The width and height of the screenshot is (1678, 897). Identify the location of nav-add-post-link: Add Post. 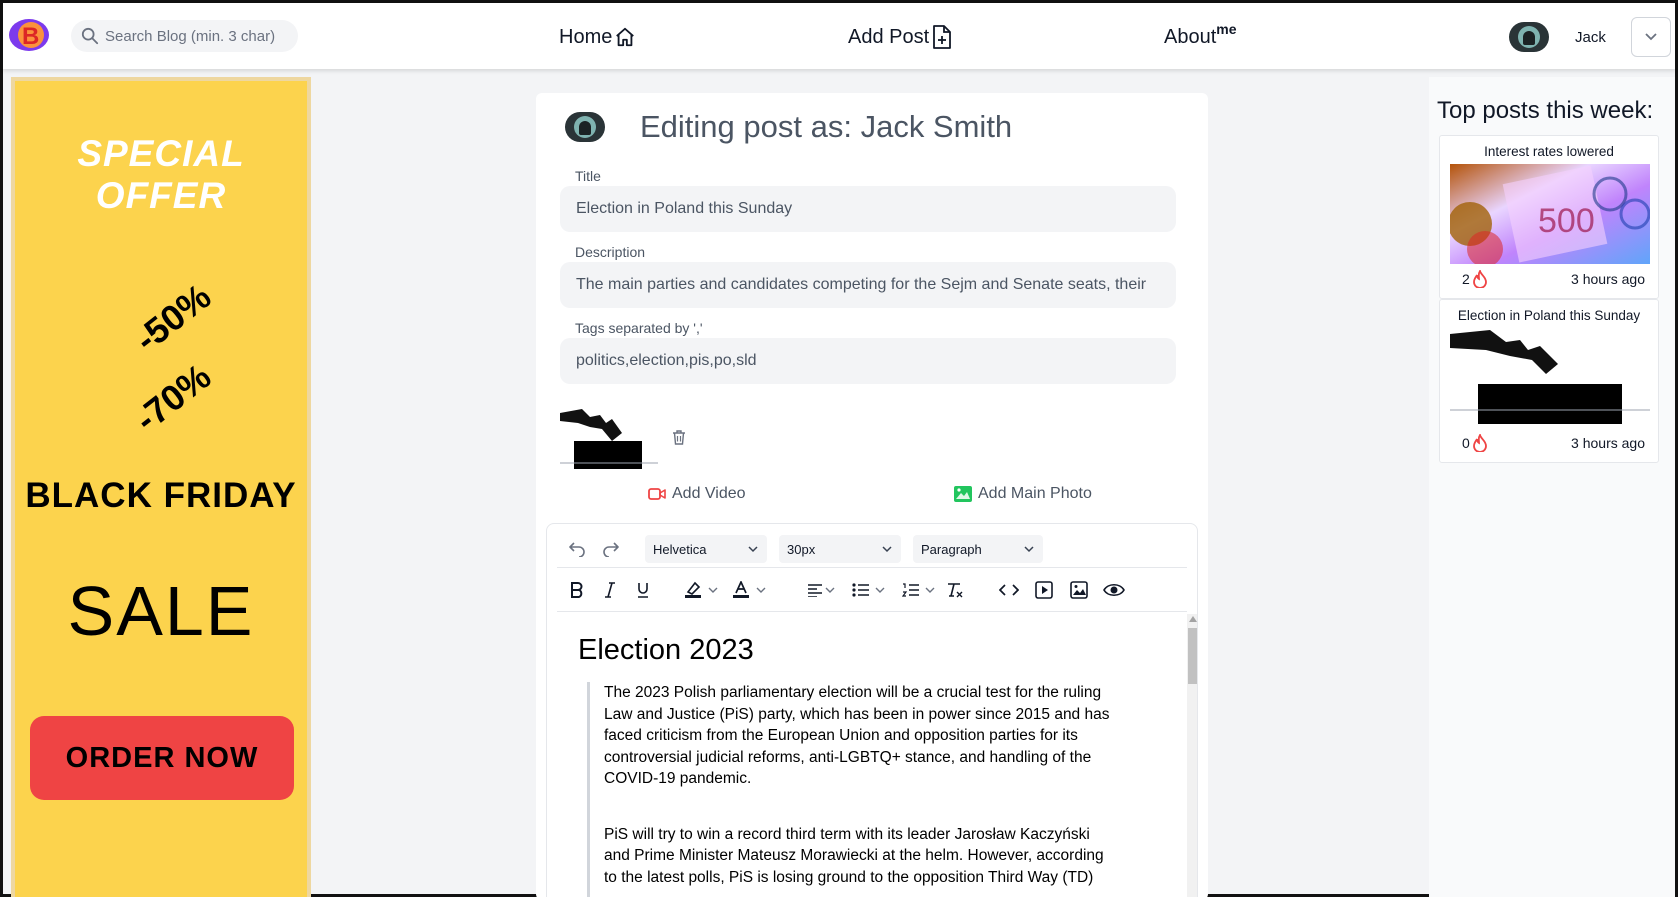
(900, 37).